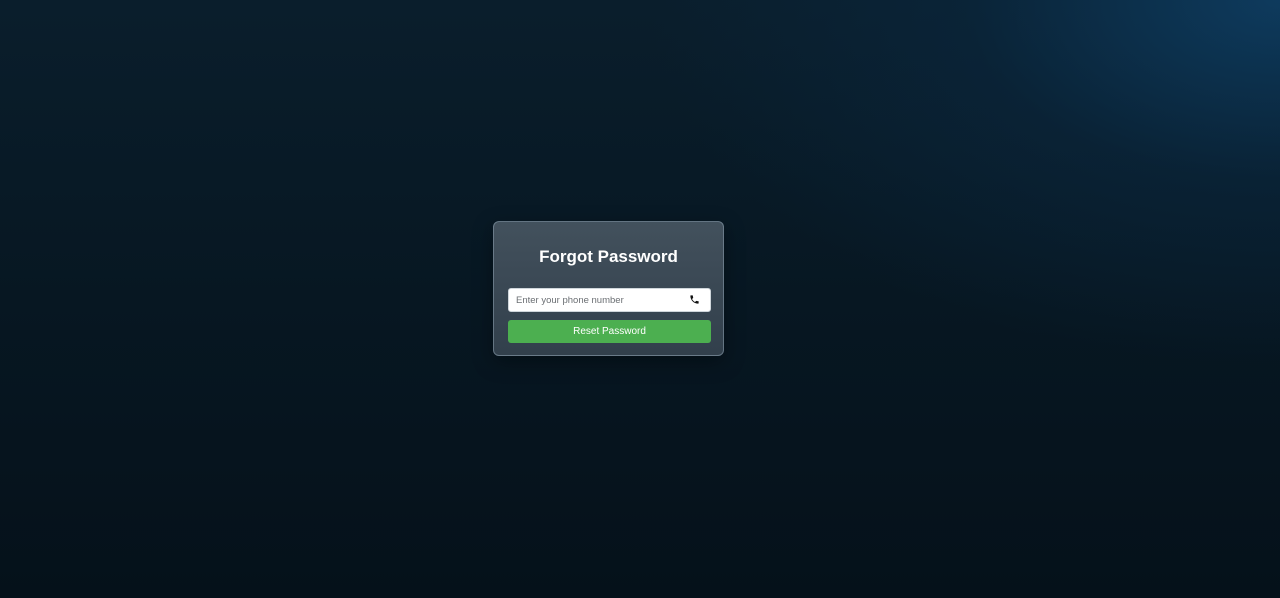  I want to click on phone-field-wrapper, so click(609, 300).